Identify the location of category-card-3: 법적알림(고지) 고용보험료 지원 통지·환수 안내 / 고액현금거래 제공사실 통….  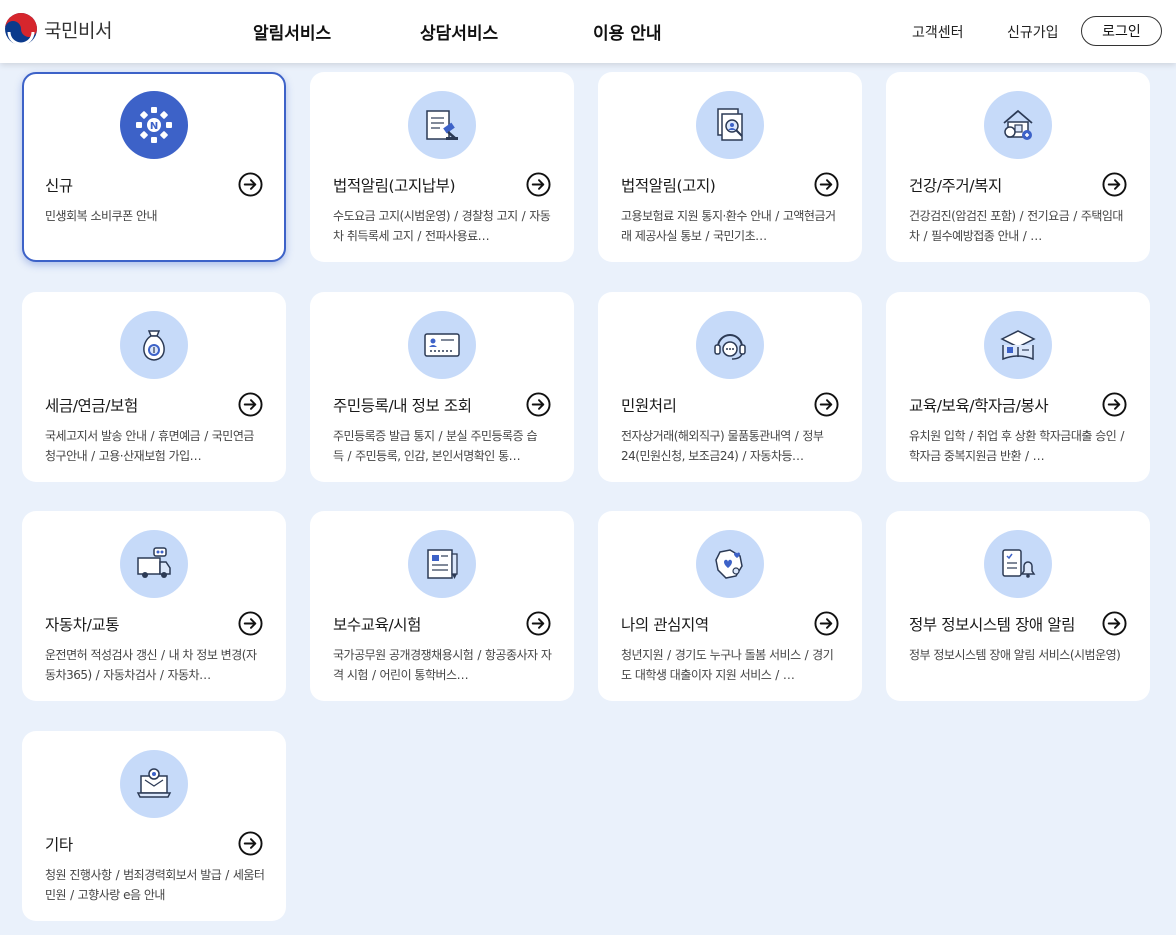
(730, 167).